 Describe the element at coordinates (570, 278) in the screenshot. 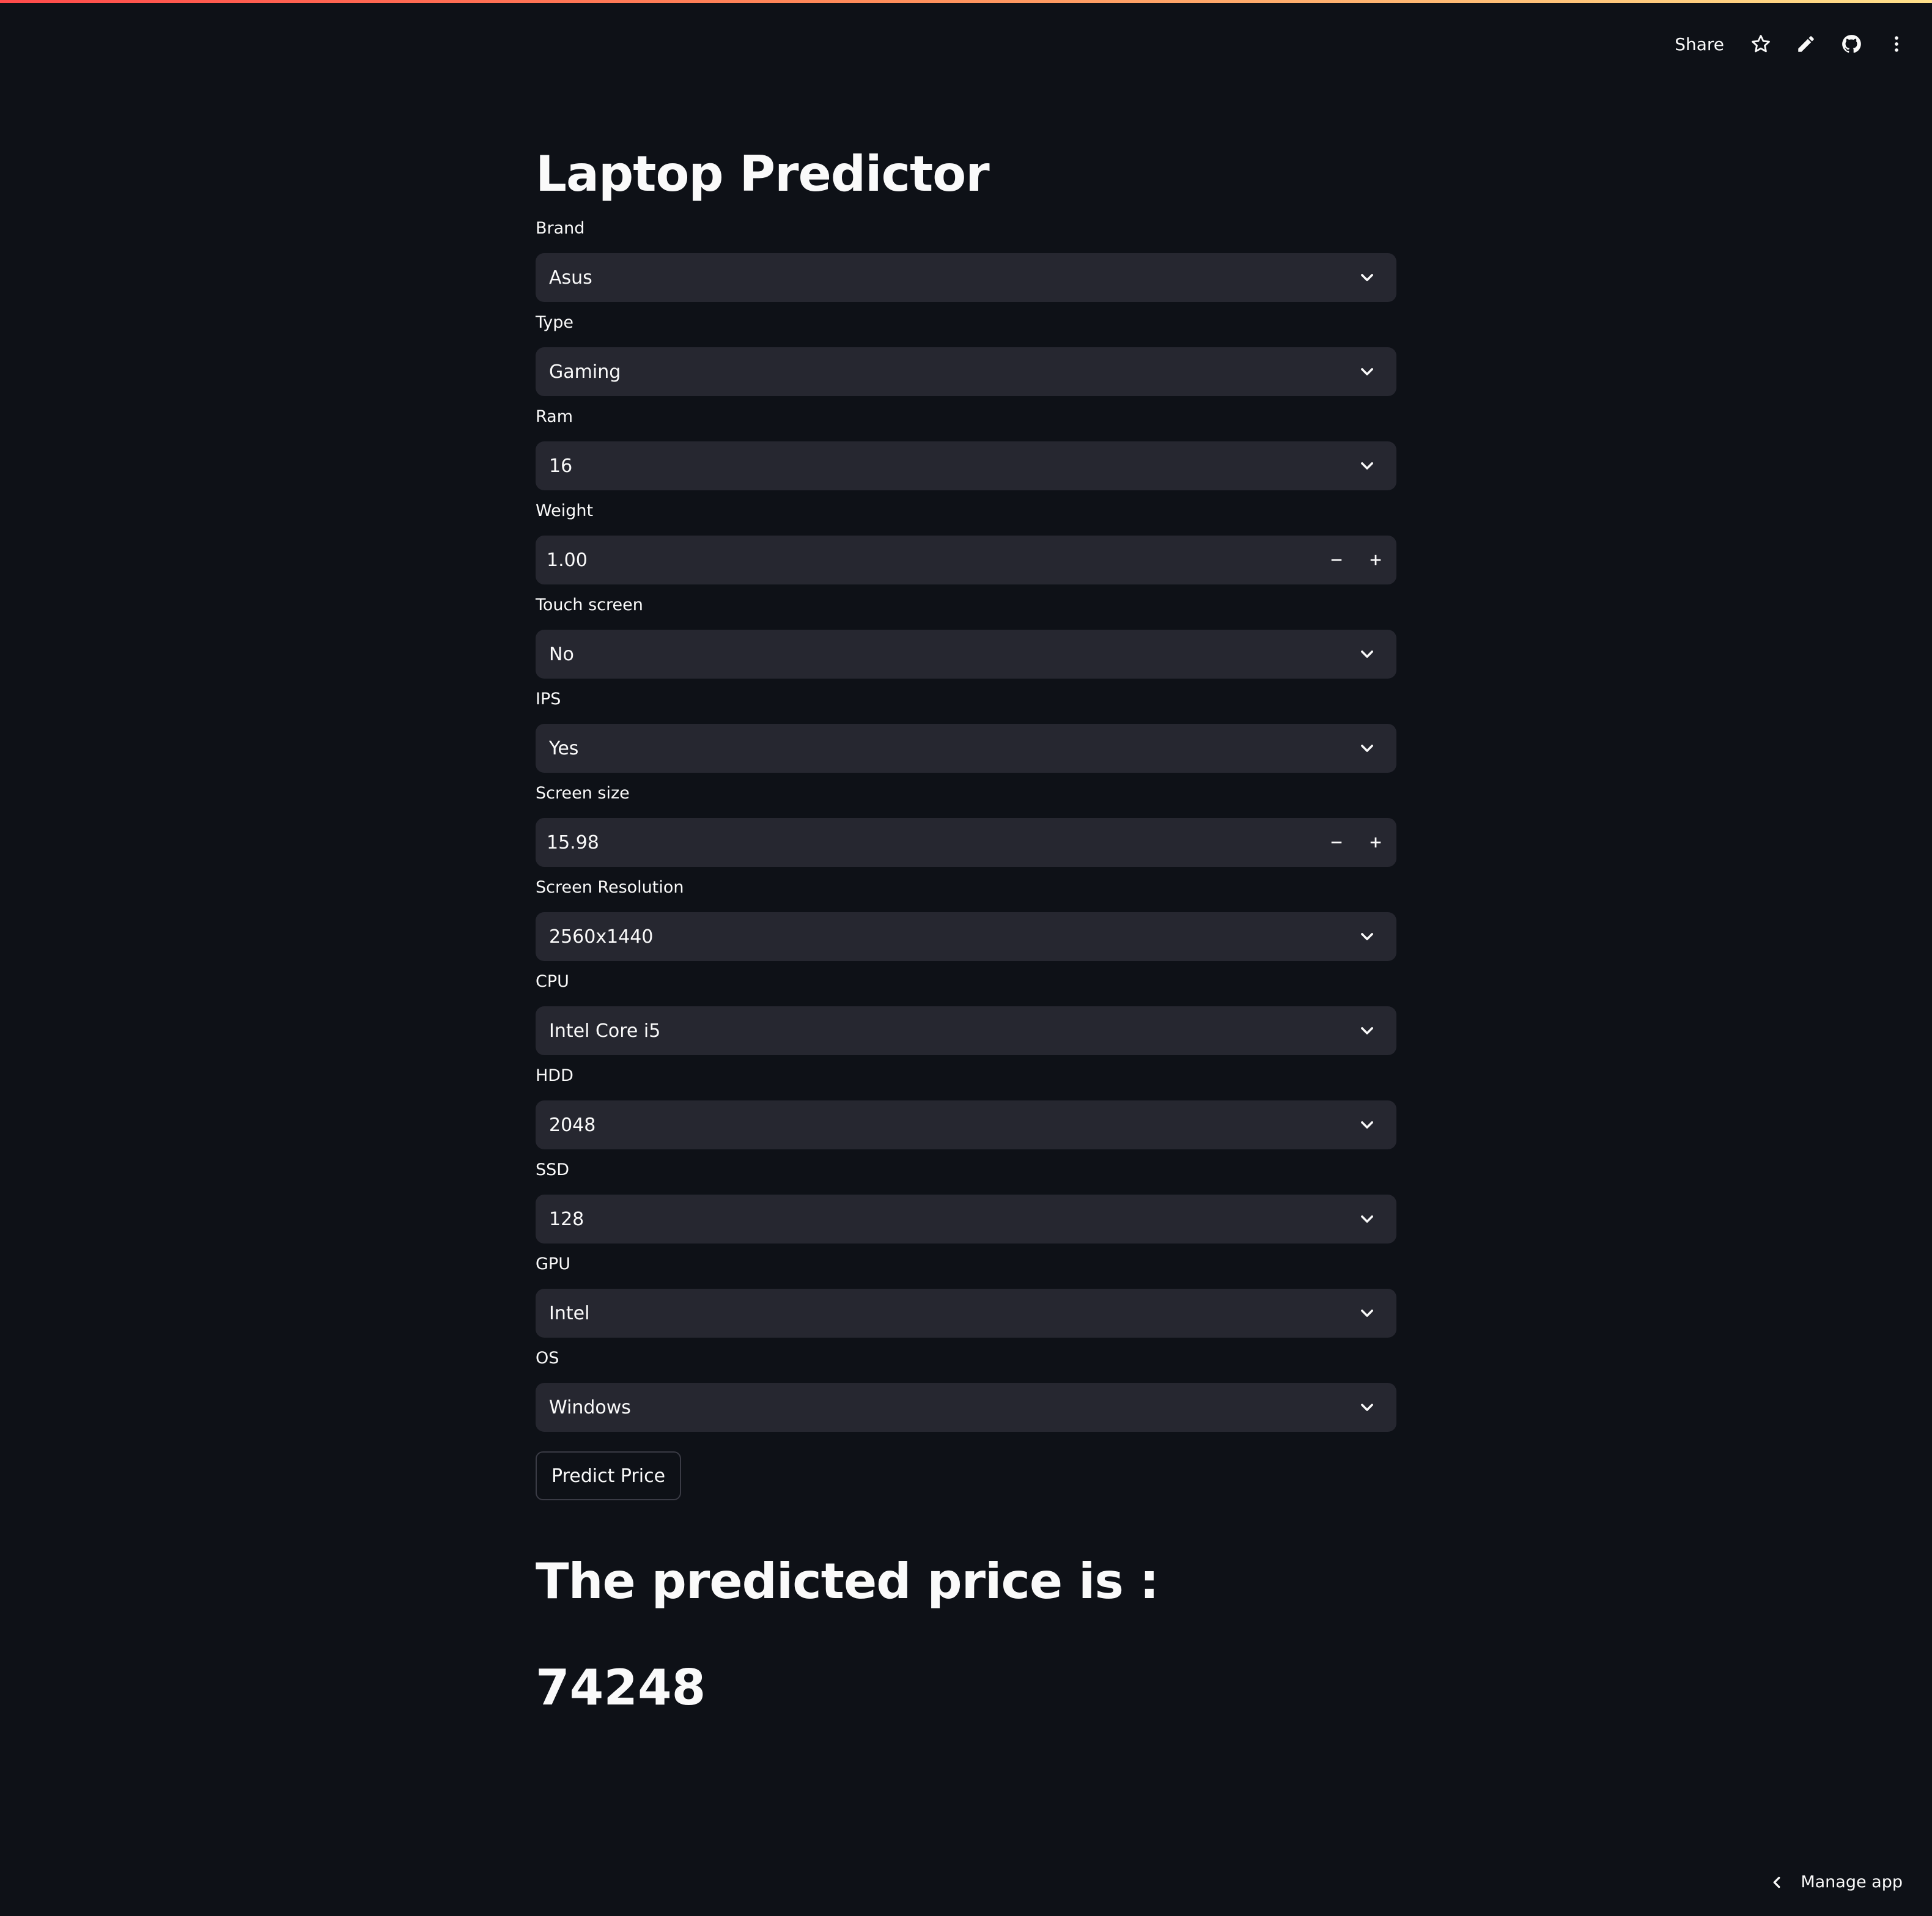

I see `brand-selected-value: Asus` at that location.